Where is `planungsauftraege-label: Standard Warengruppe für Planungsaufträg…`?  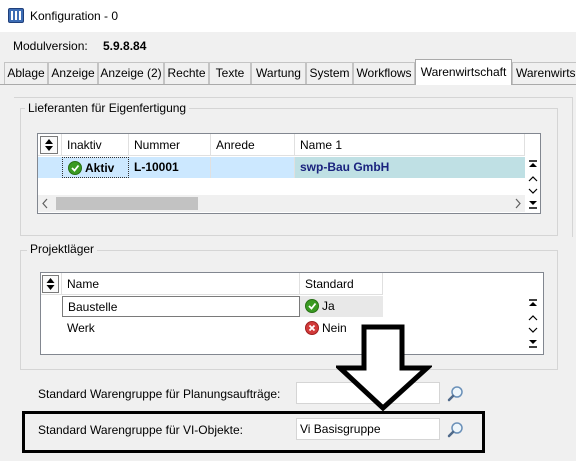 planungsauftraege-label: Standard Warengruppe für Planungsaufträg… is located at coordinates (159, 394).